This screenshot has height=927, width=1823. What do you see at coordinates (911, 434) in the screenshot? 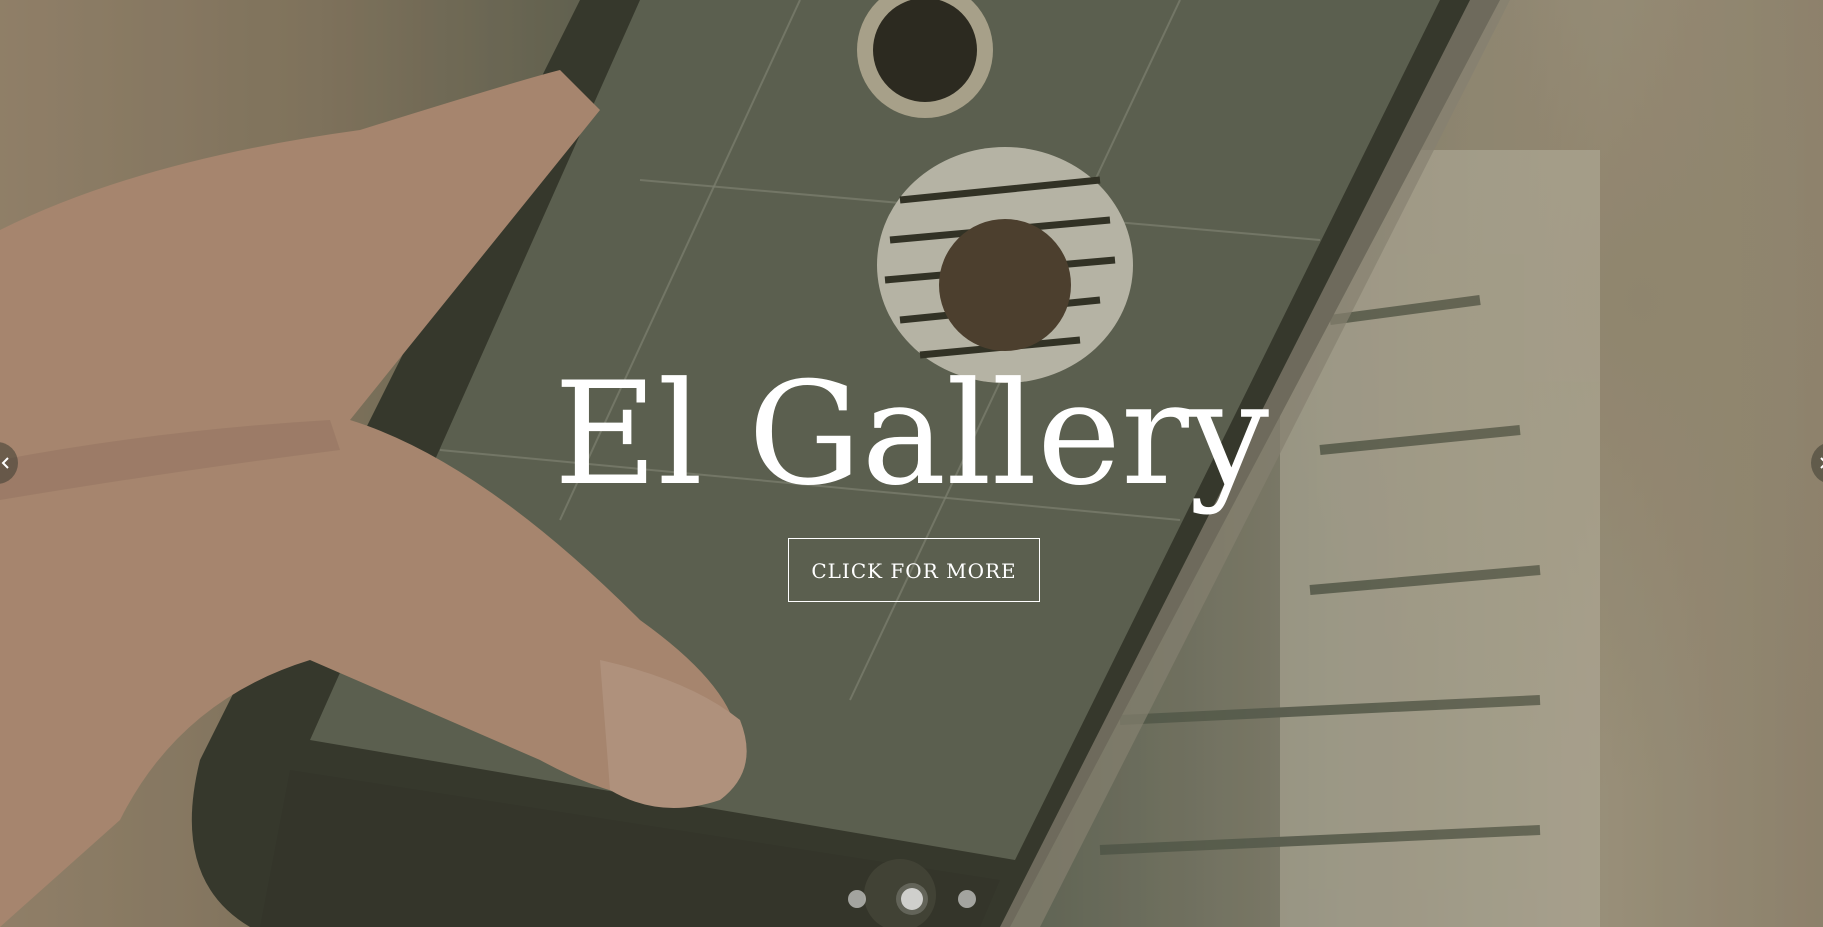
I see `hero-title: El Gallery` at bounding box center [911, 434].